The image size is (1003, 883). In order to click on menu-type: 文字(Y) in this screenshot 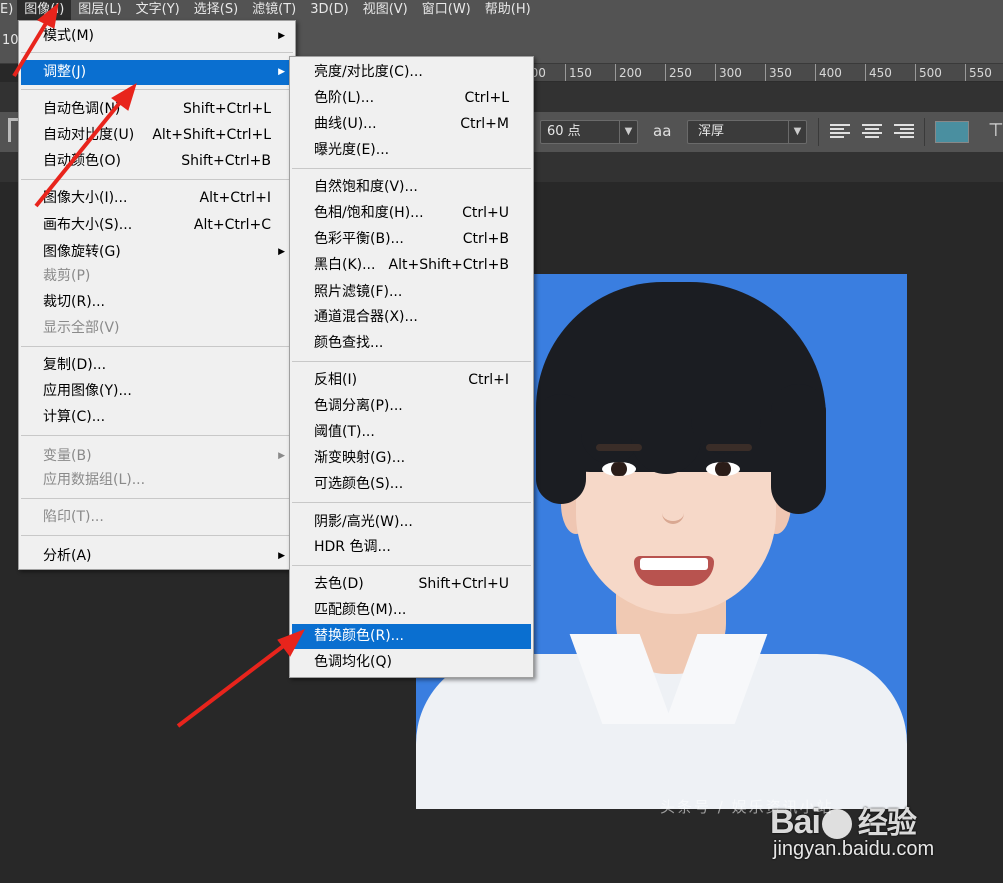, I will do `click(158, 10)`.